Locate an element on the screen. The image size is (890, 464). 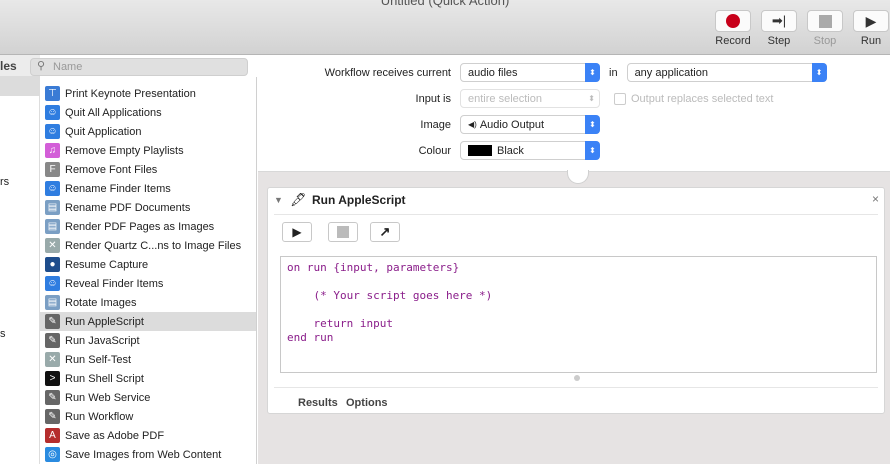
library-selected-row is located at coordinates (20, 86).